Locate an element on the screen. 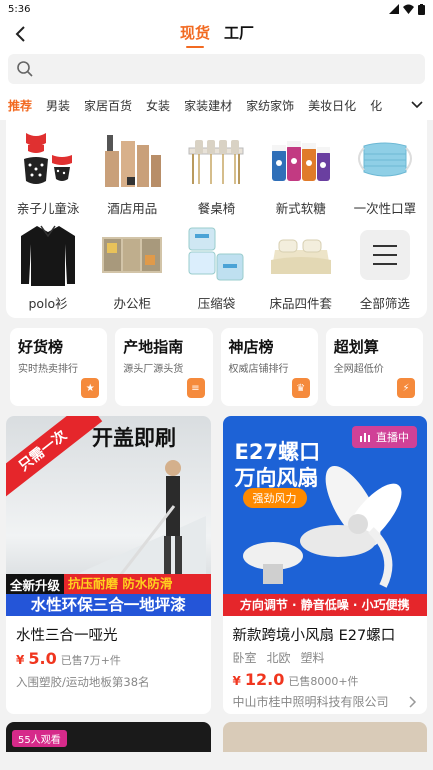 This screenshot has width=433, height=770. product-price: 12.0 is located at coordinates (264, 679).